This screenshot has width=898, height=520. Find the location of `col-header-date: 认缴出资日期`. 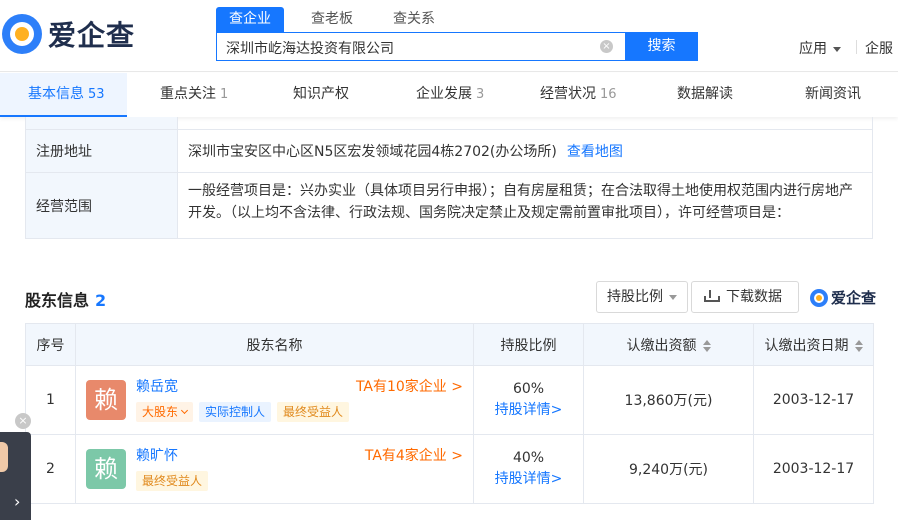

col-header-date: 认缴出资日期 is located at coordinates (813, 344).